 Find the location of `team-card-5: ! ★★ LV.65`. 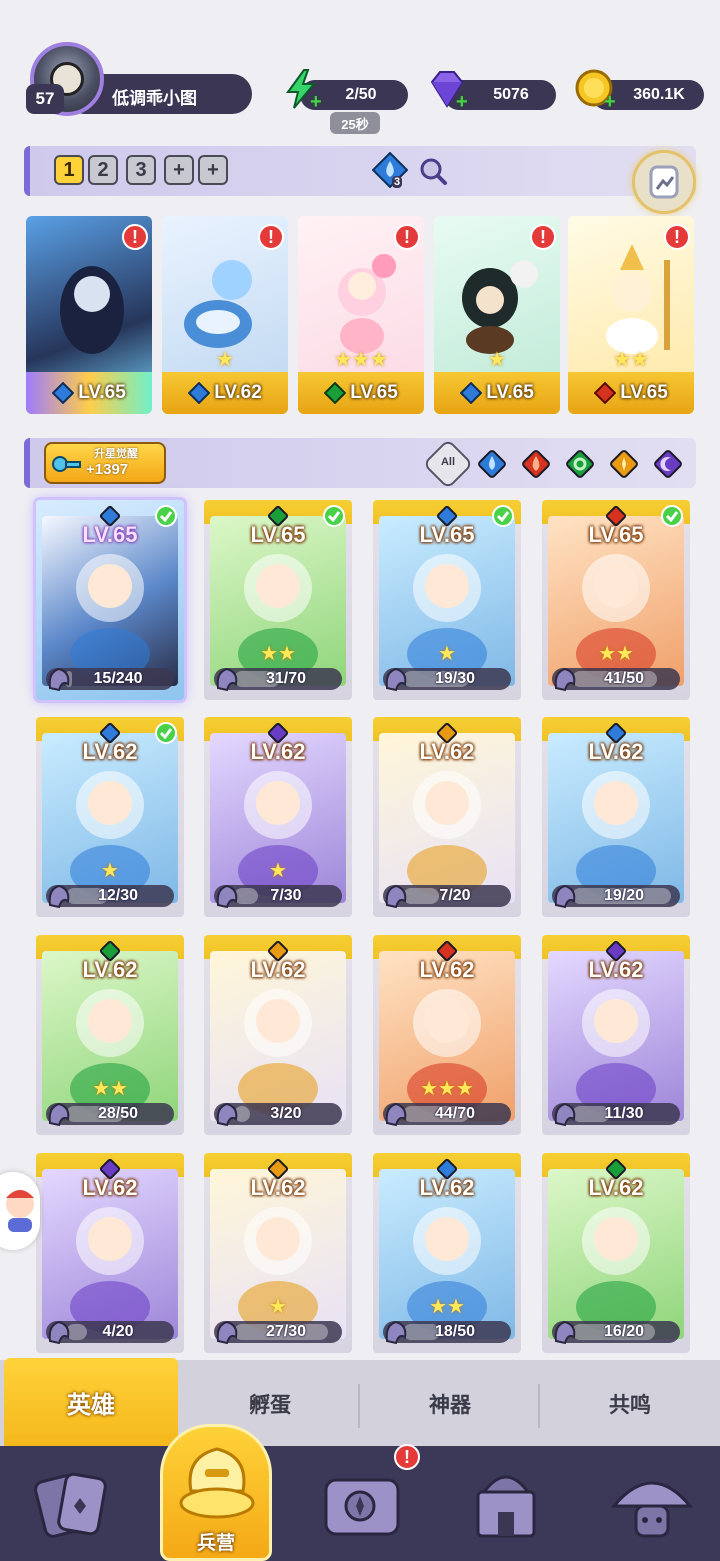

team-card-5: ! ★★ LV.65 is located at coordinates (631, 315).